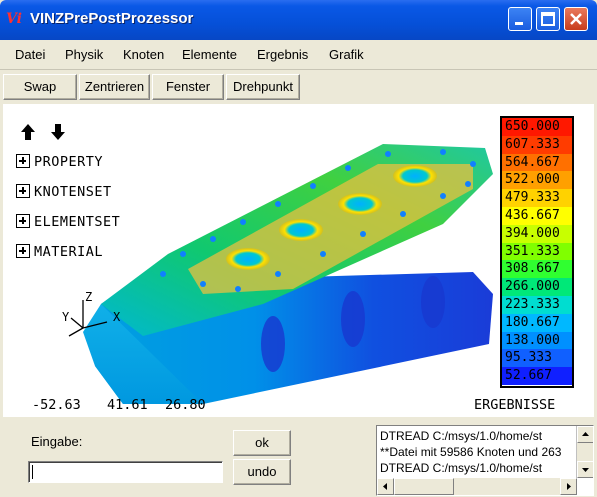 This screenshot has width=597, height=497. I want to click on close-button, so click(576, 19).